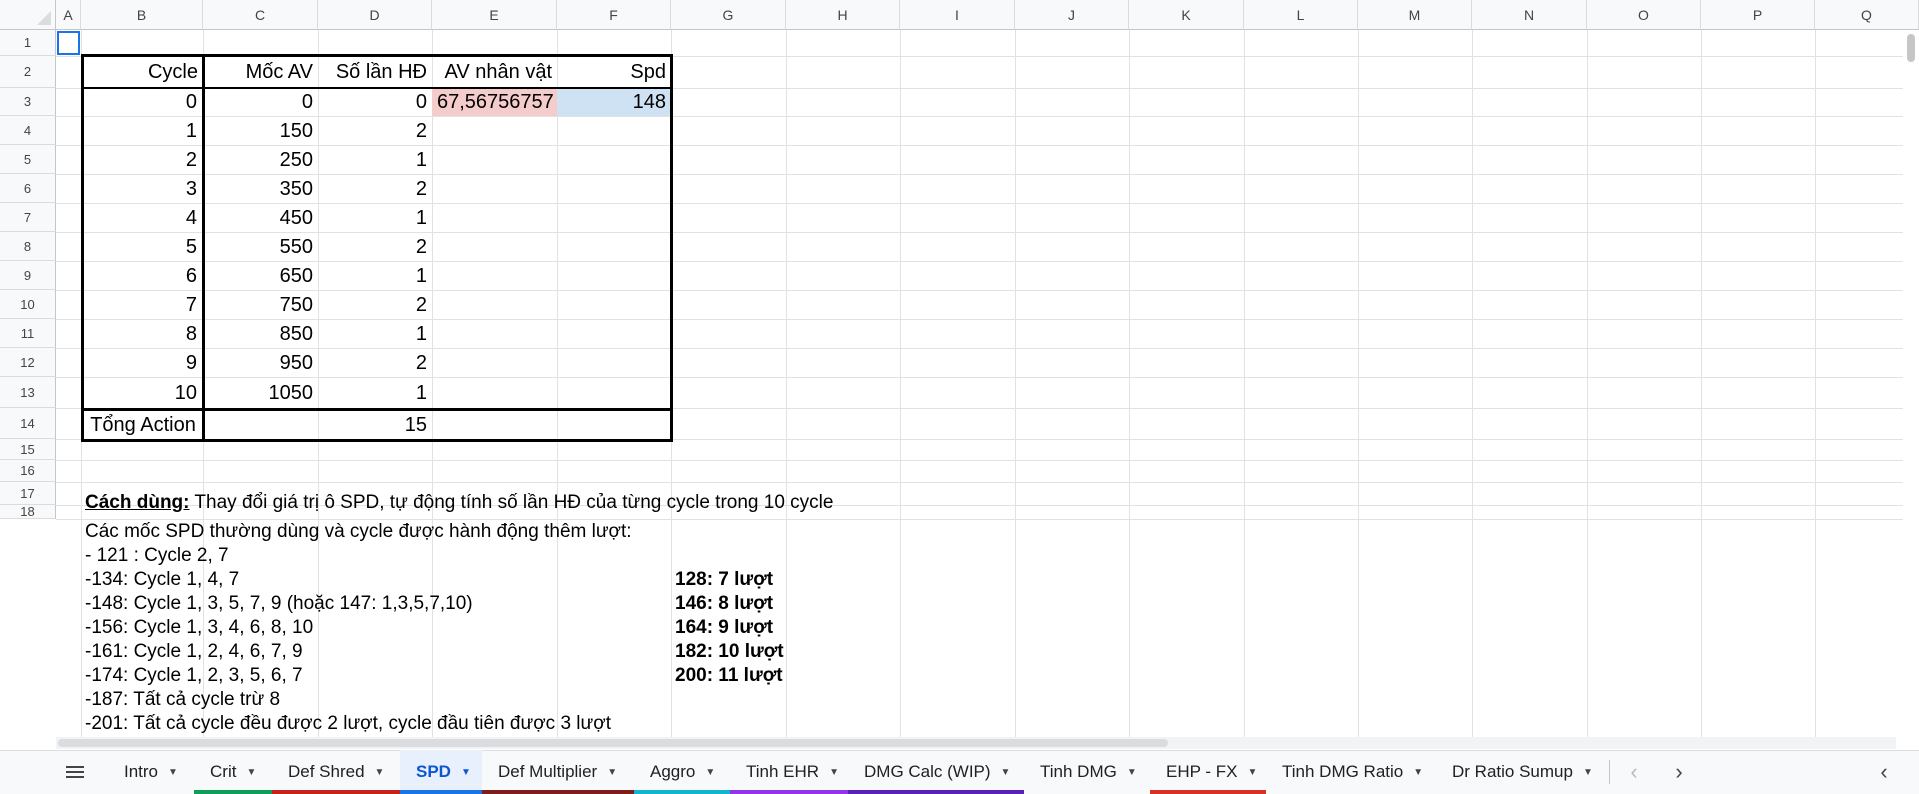 Image resolution: width=1919 pixels, height=794 pixels. I want to click on column-header: M, so click(1415, 15).